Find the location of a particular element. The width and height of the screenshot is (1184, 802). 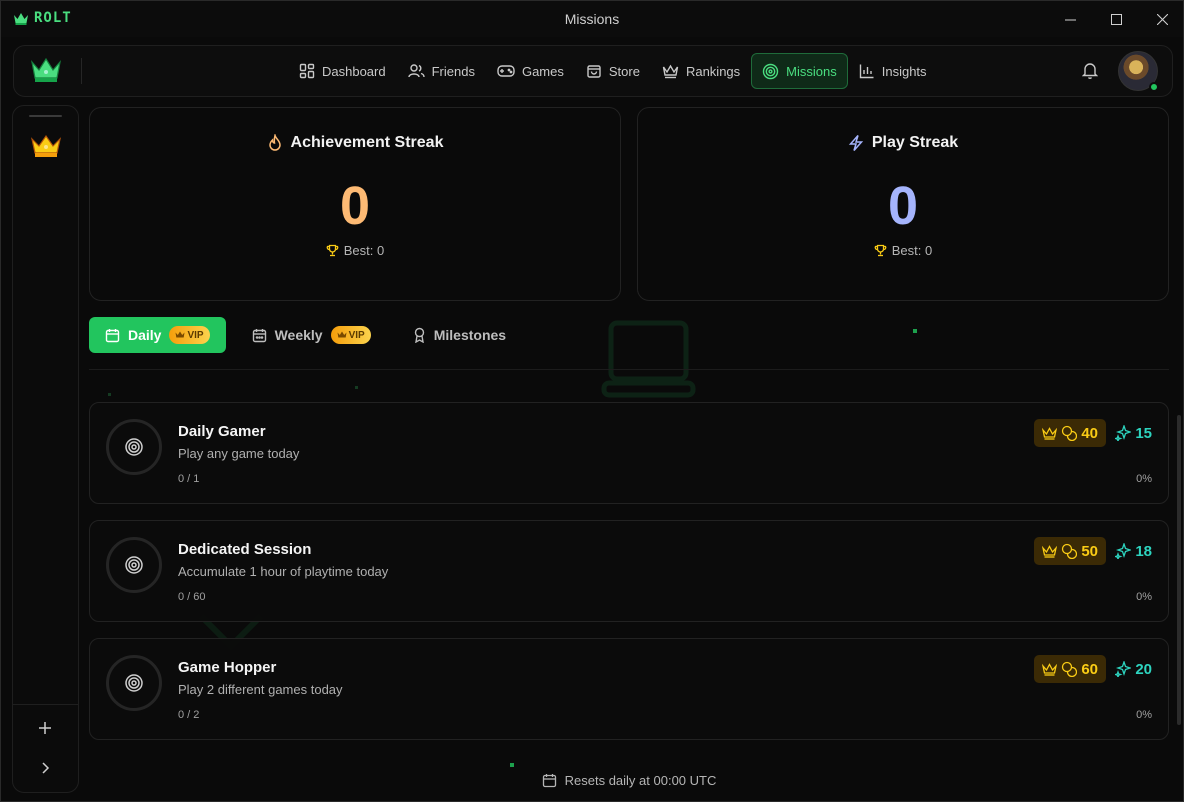

reset-text: Resets daily at 00:00 UTC is located at coordinates (640, 780).